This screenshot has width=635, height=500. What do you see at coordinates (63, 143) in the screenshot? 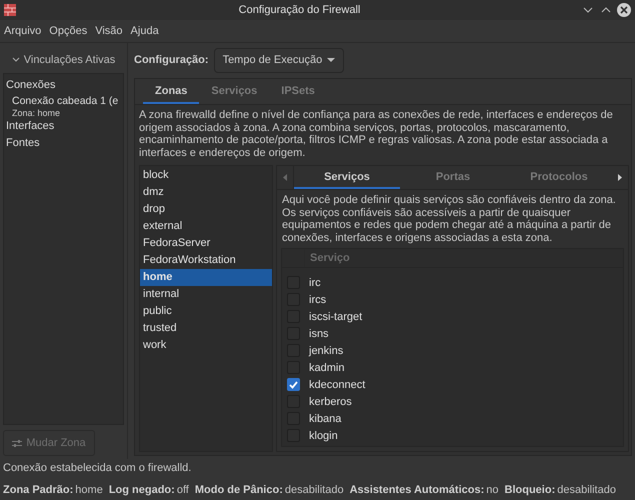
I see `tree-item: Fontes` at bounding box center [63, 143].